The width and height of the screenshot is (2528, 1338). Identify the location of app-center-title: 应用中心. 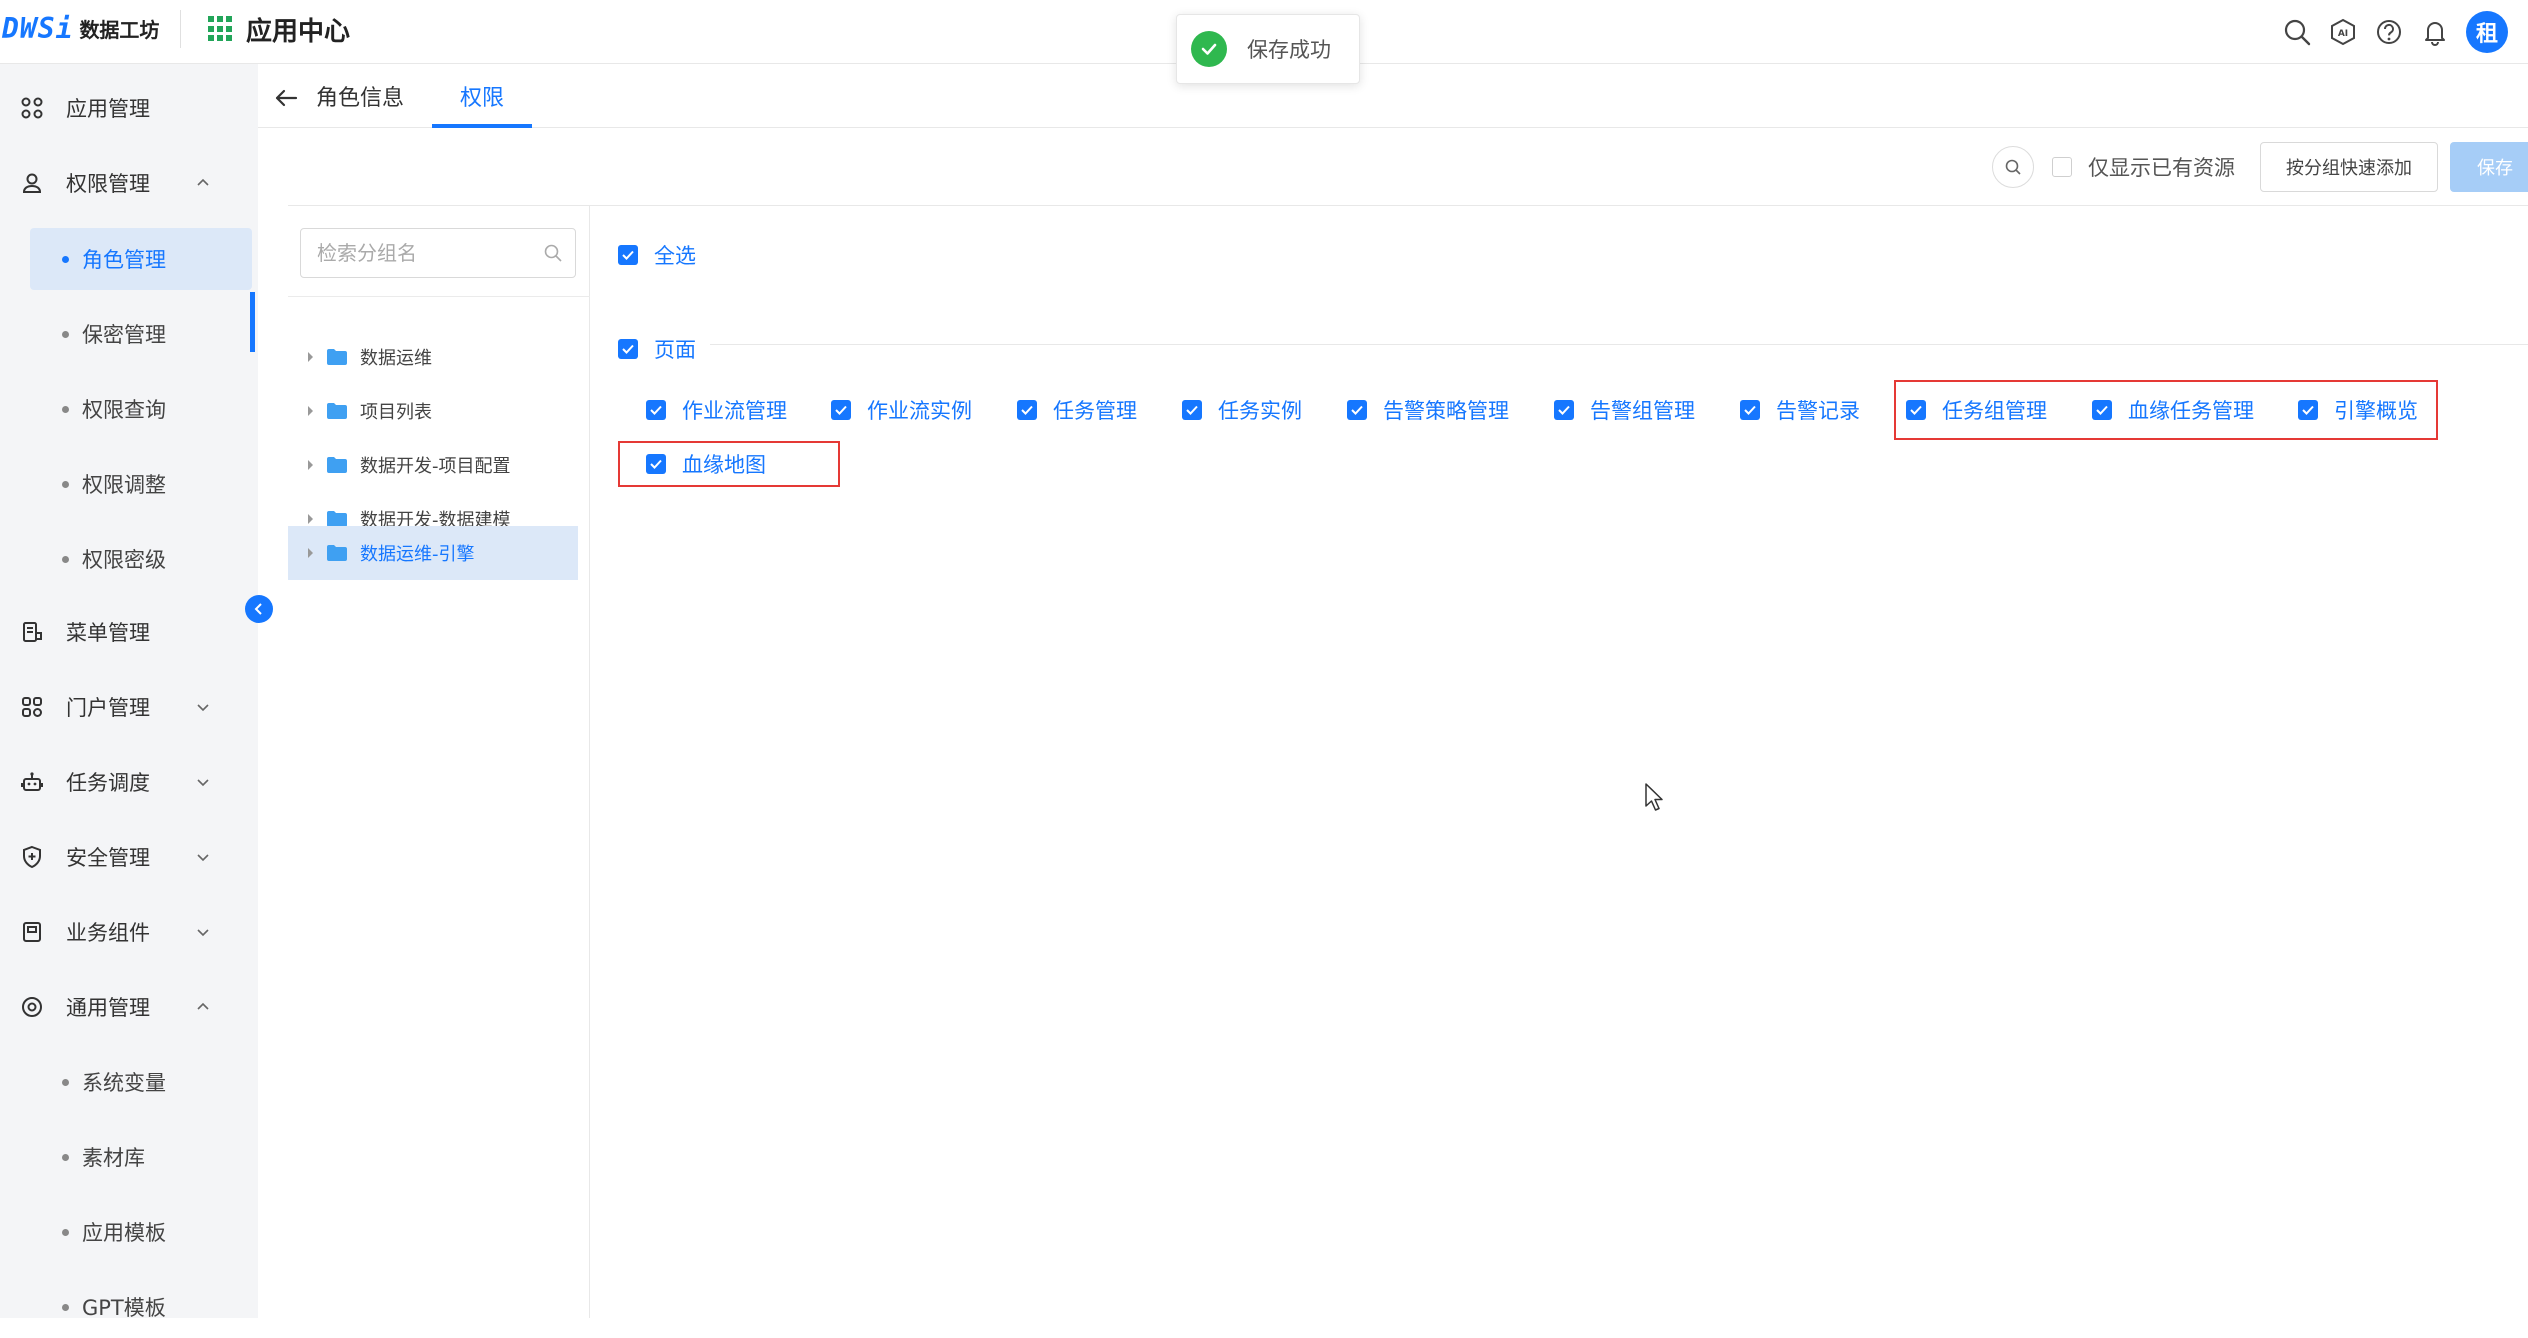
(298, 31).